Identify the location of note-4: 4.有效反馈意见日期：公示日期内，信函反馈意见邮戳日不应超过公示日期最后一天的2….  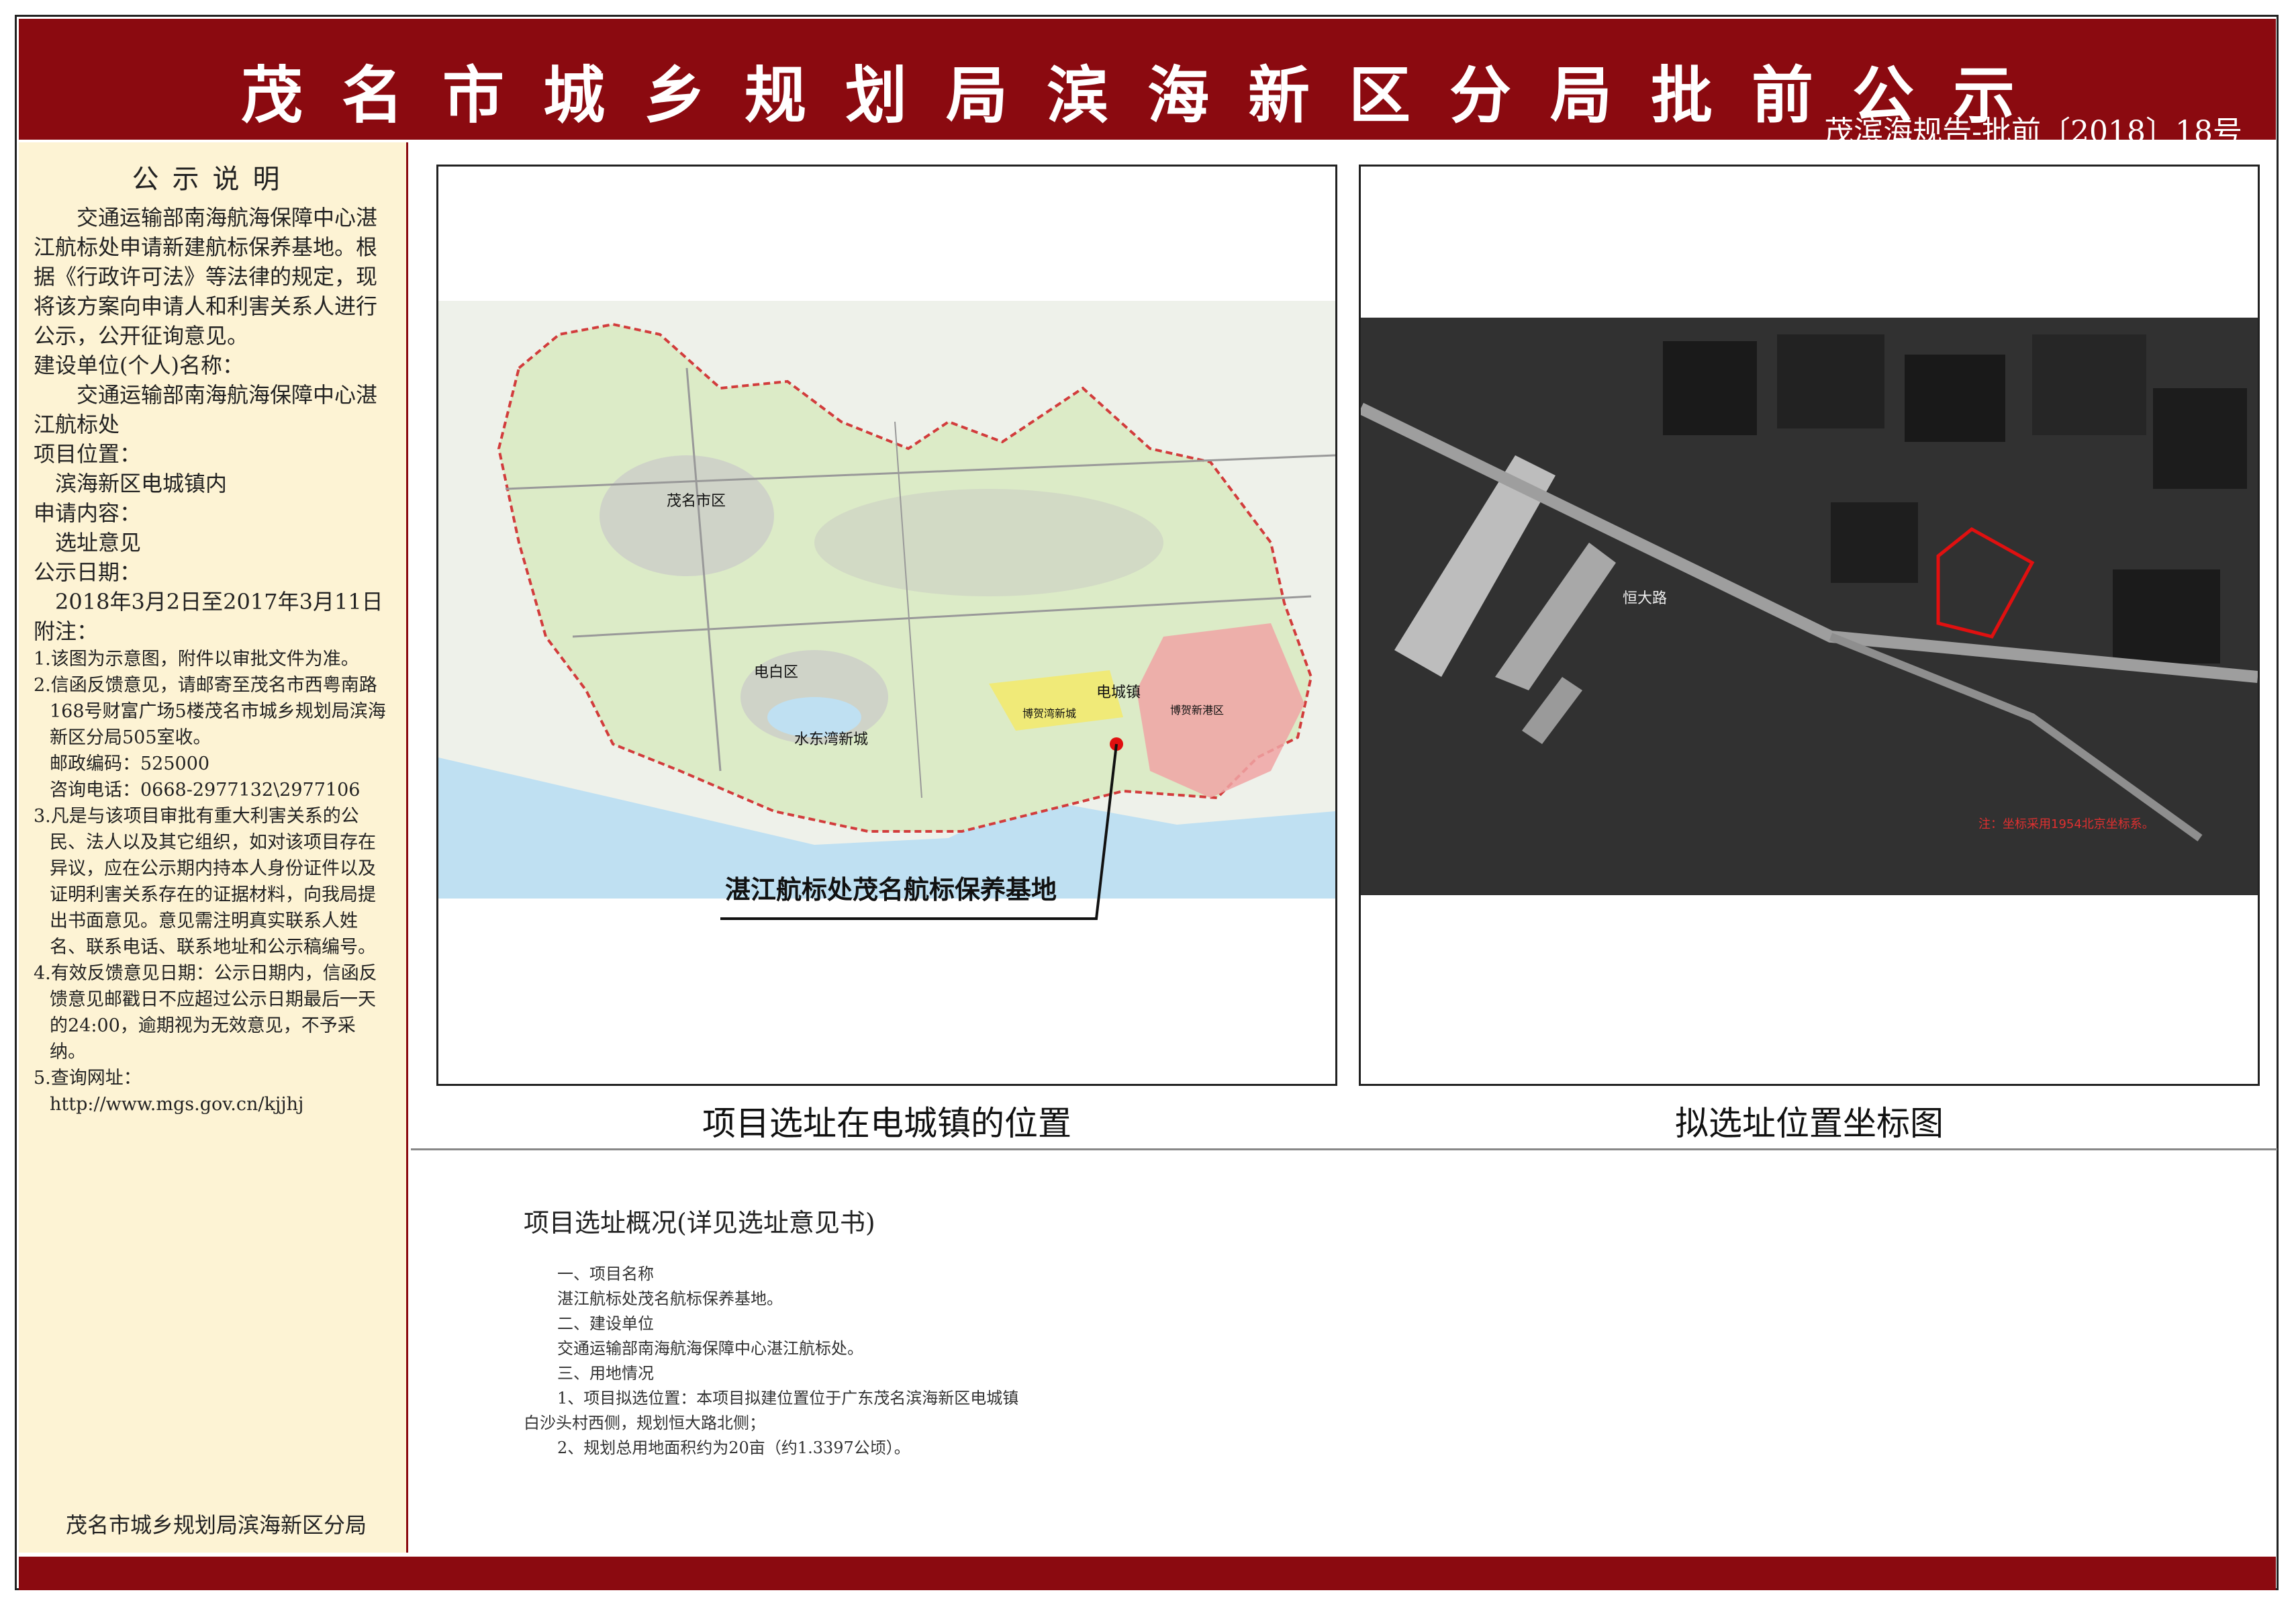
(206, 1012).